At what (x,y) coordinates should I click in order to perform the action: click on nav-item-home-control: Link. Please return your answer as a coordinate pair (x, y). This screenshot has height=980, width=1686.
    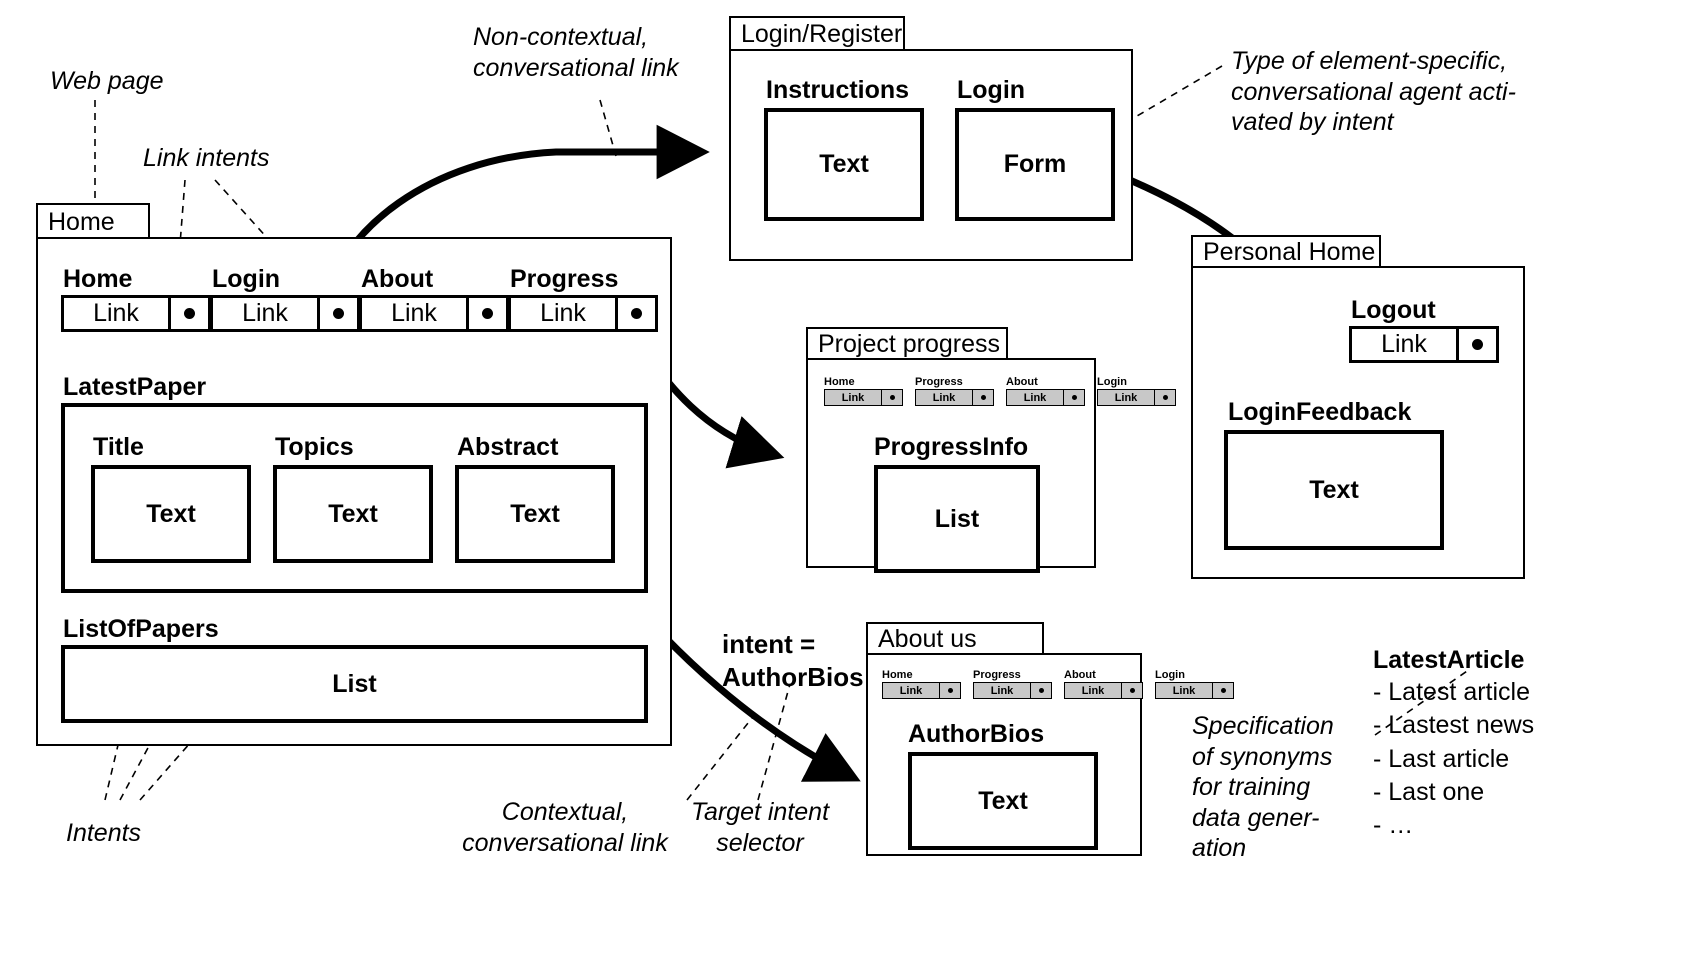
    Looking at the image, I should click on (136, 313).